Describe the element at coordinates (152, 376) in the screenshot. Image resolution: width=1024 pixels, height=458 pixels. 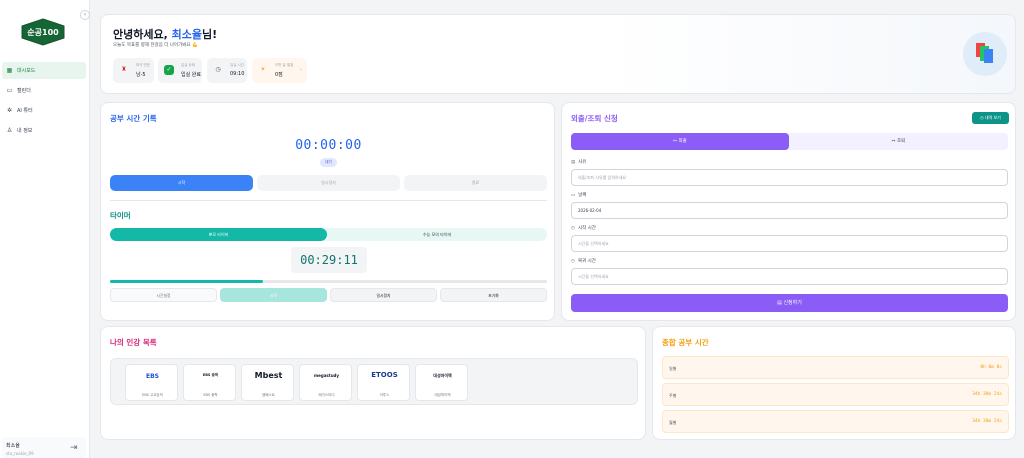
I see `ebs-logo: EBS` at that location.